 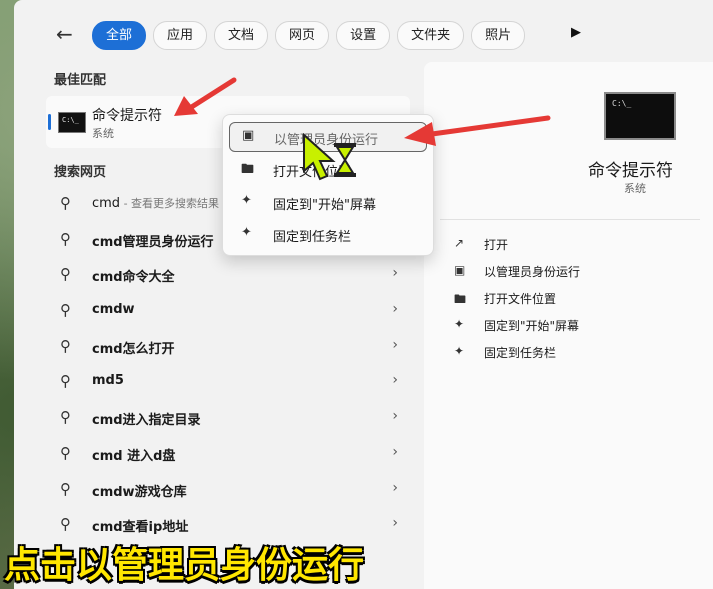 I want to click on action-label: 打开文件位置, so click(x=520, y=299).